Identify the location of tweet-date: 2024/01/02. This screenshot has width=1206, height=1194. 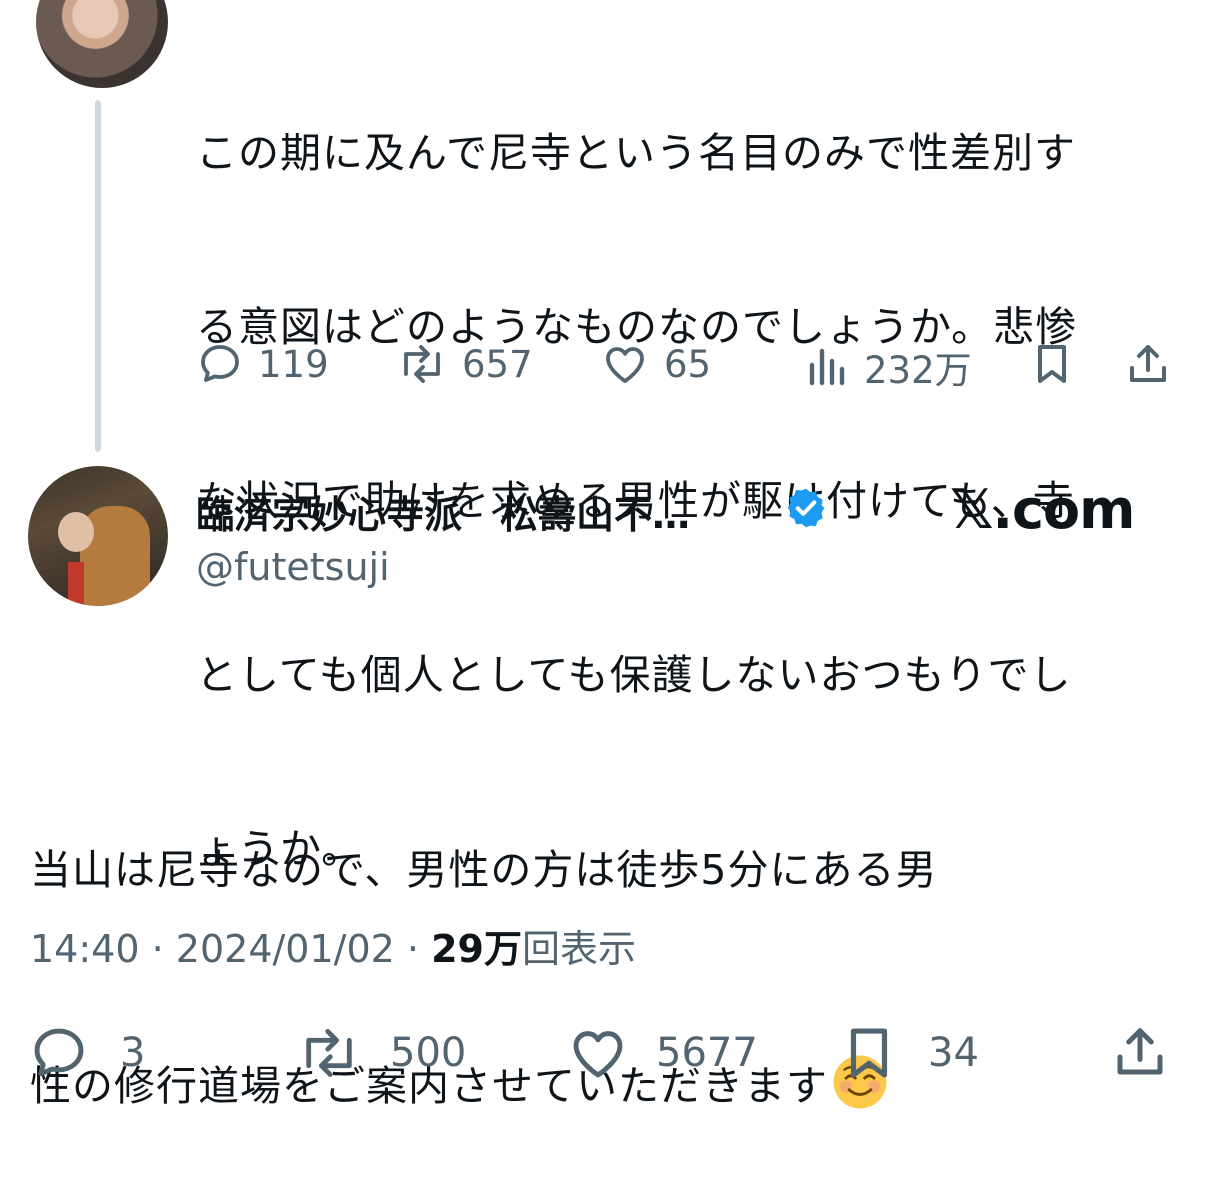
(285, 949).